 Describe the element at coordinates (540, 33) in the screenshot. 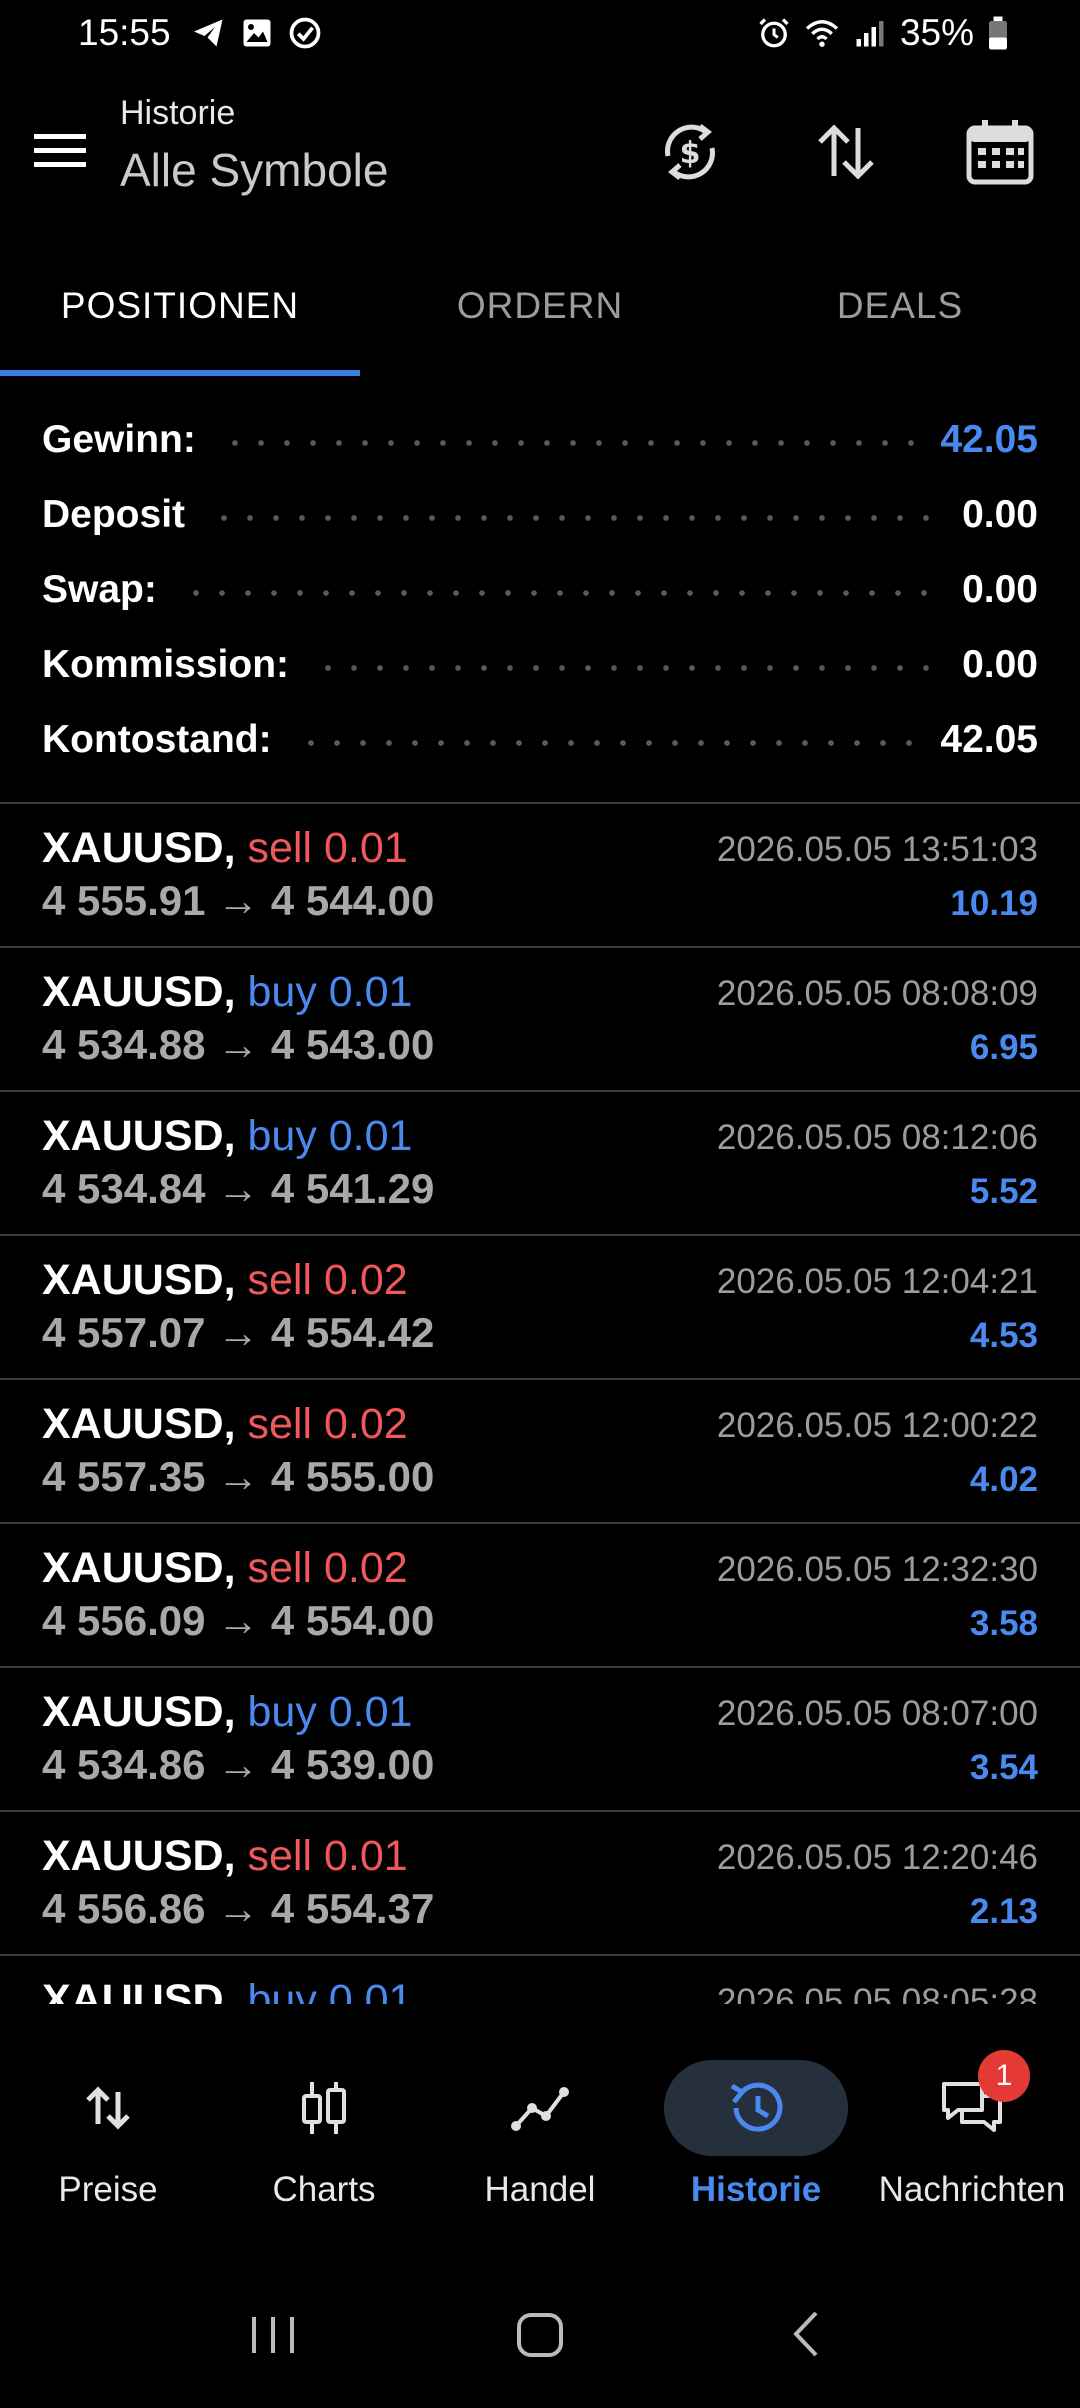

I see `status-bar: 15:55 35%` at that location.